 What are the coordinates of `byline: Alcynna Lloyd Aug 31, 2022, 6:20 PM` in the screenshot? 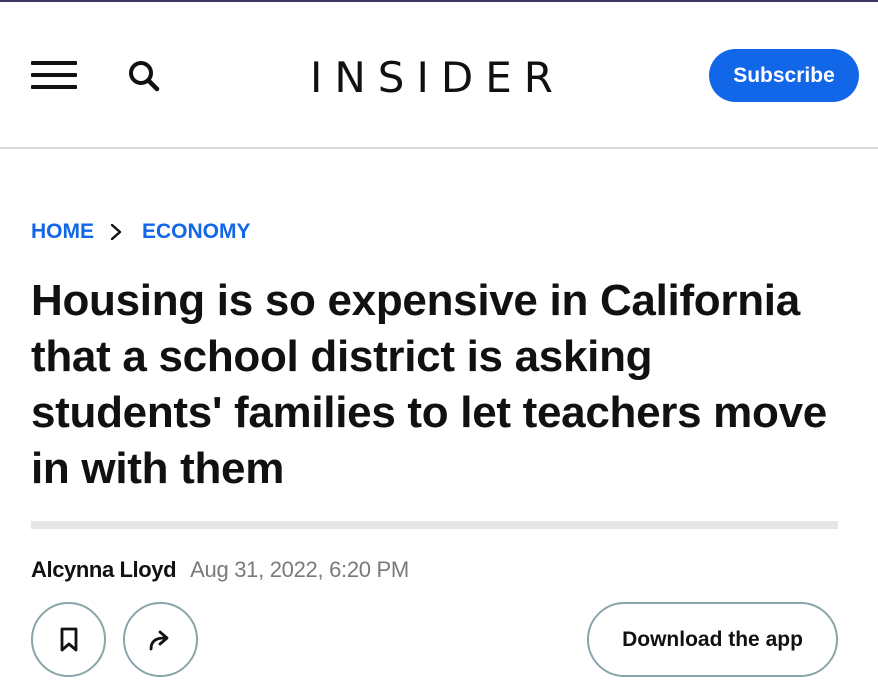 It's located at (220, 570).